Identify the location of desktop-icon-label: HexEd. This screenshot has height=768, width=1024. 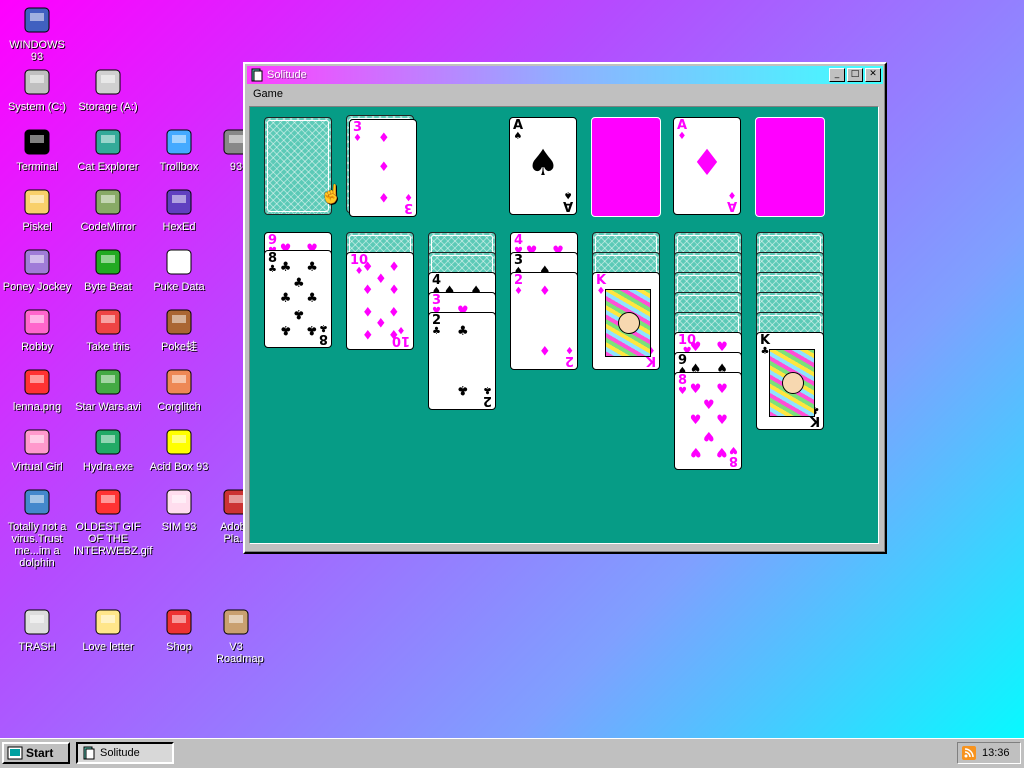
(179, 227).